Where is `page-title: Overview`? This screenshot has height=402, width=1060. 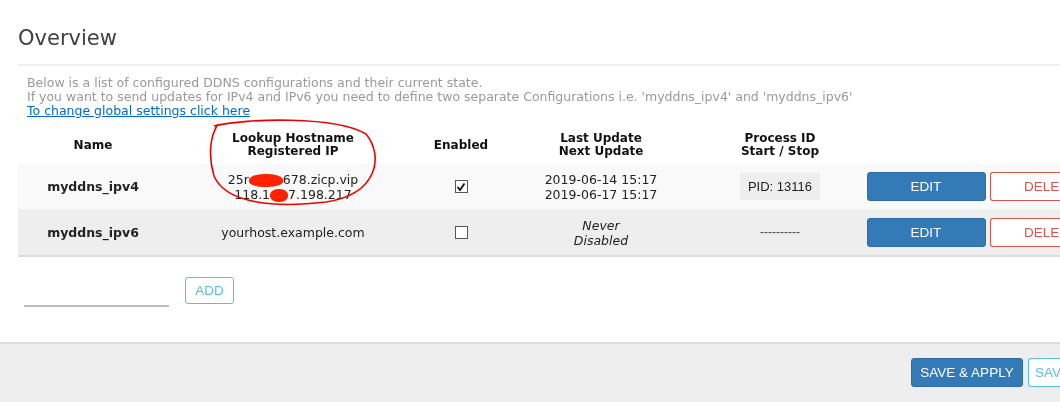
page-title: Overview is located at coordinates (539, 46).